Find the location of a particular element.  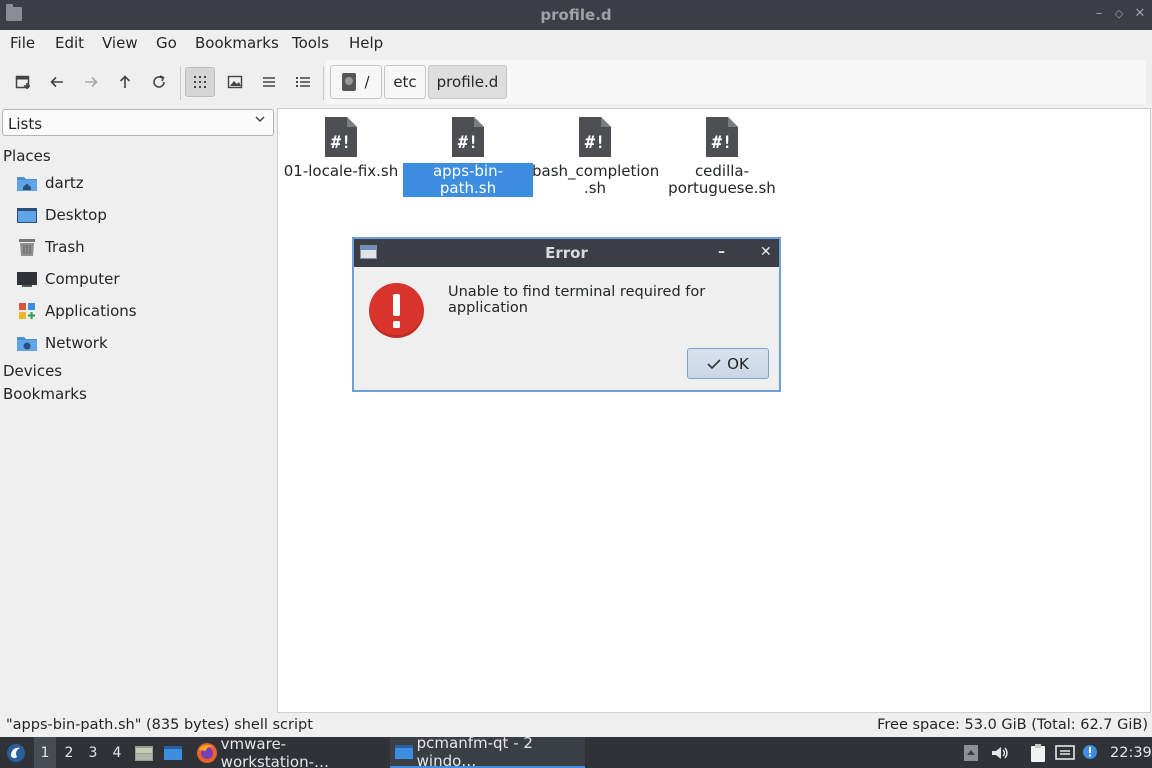

start-menu-button is located at coordinates (16, 752).